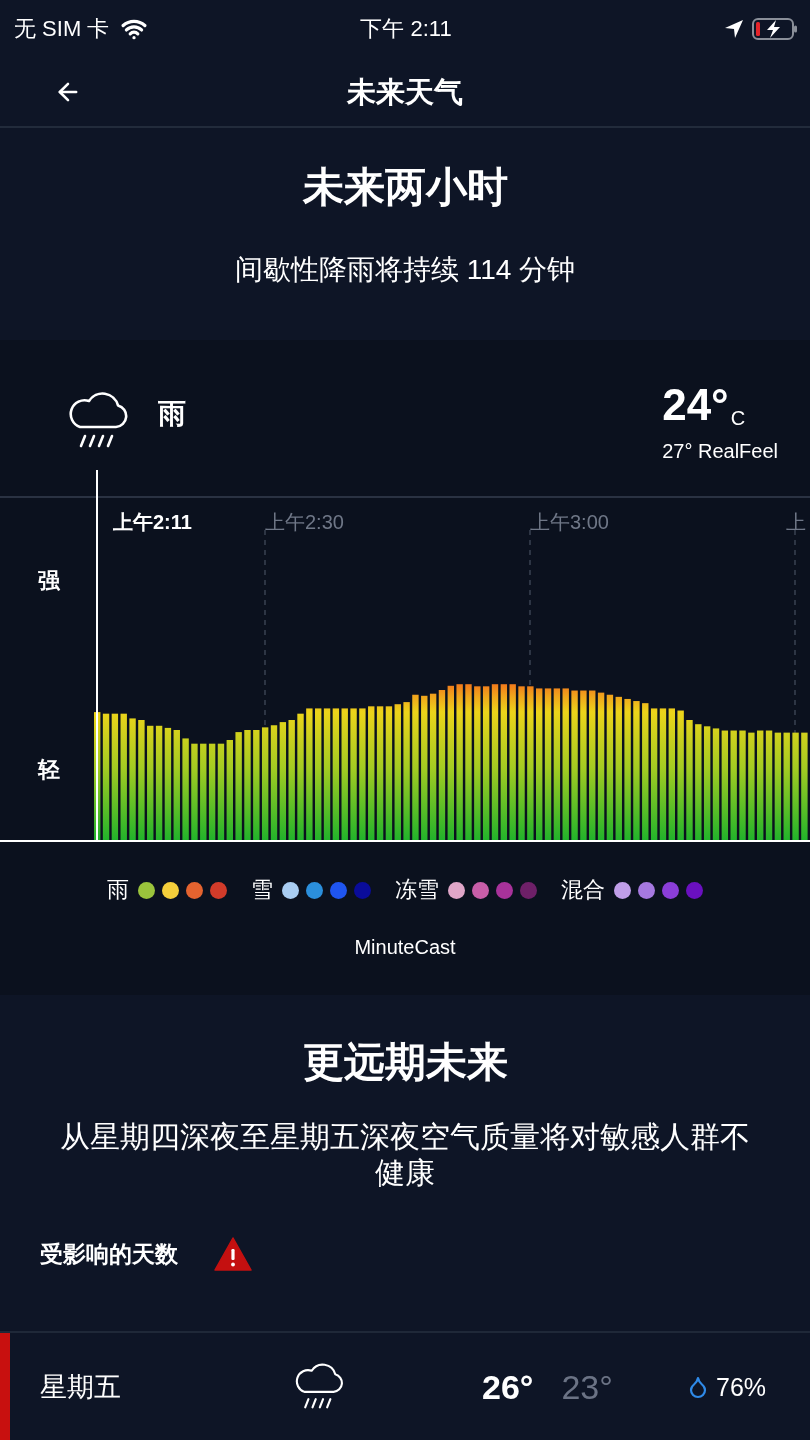 This screenshot has height=1440, width=810. Describe the element at coordinates (406, 29) in the screenshot. I see `status-time: 下午 2:11` at that location.